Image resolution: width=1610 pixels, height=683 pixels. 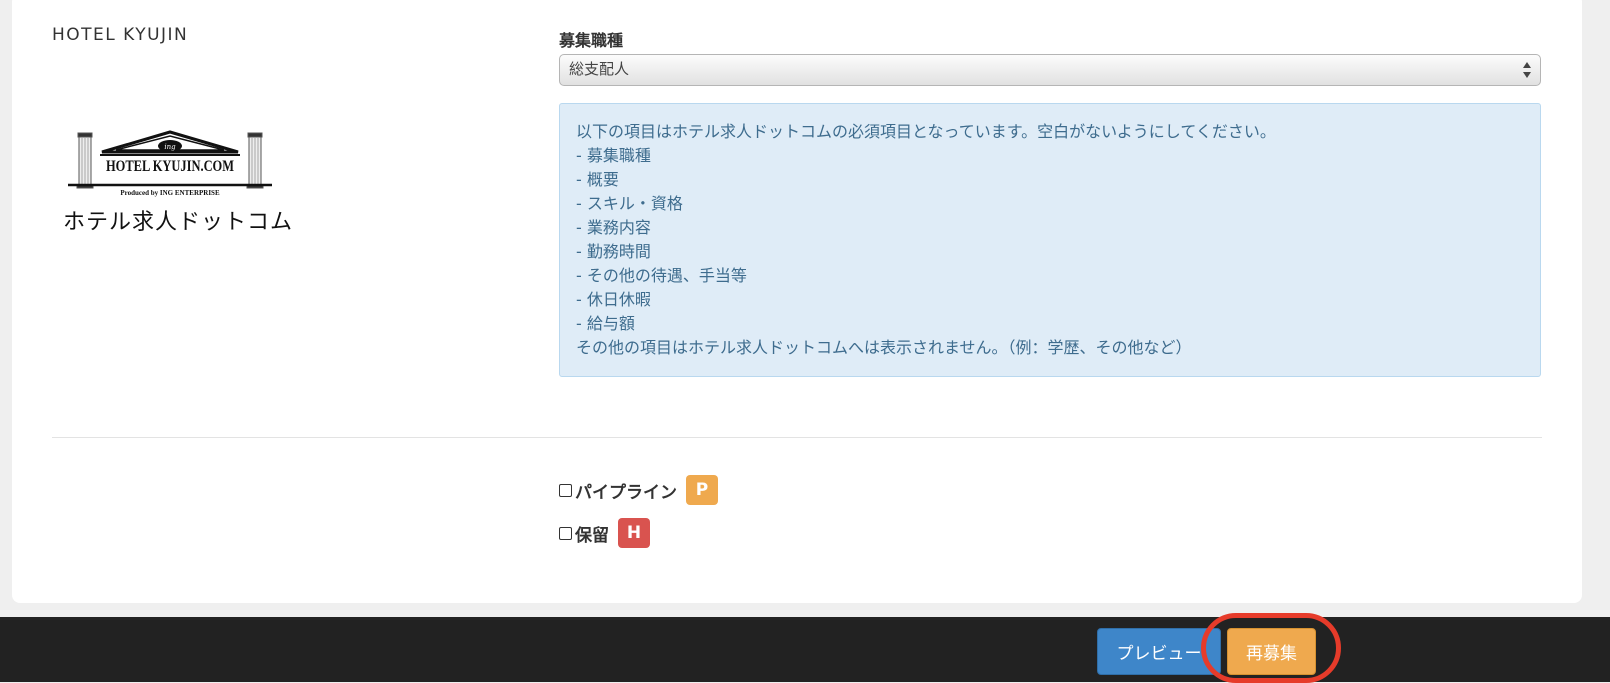 What do you see at coordinates (565, 490) in the screenshot?
I see `pipeline-checkbox` at bounding box center [565, 490].